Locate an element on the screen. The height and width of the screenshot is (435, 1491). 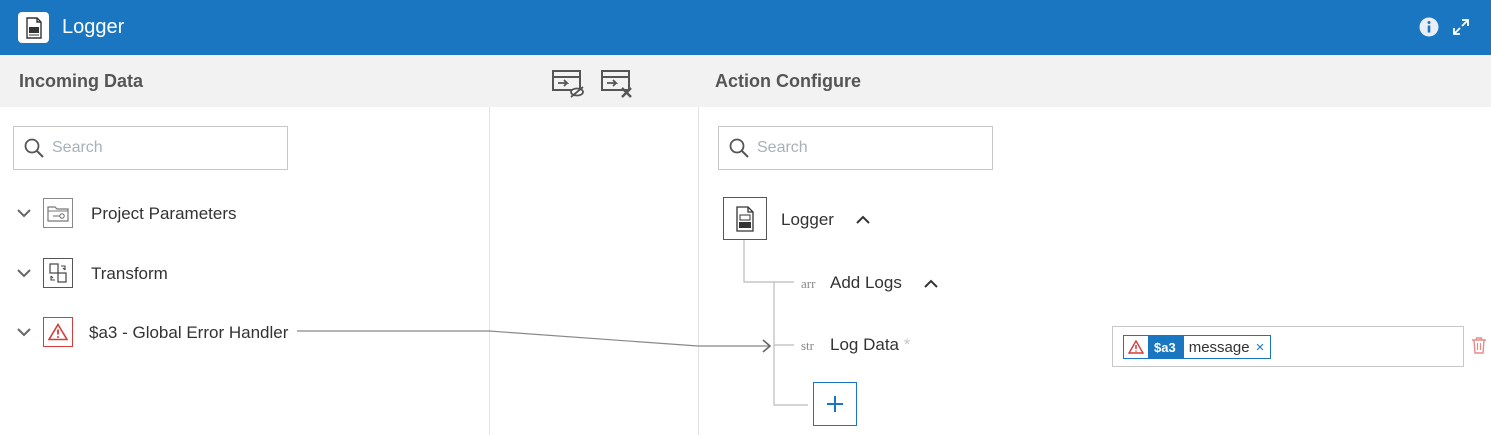
title-bar: Logger is located at coordinates (745, 27).